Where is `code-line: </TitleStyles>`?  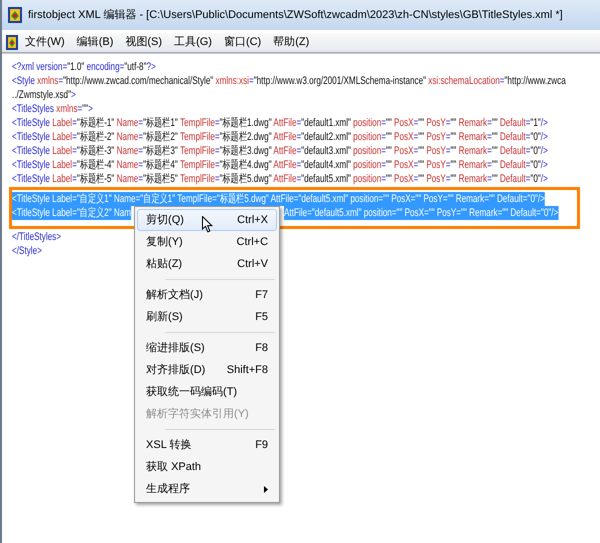 code-line: </TitleStyles> is located at coordinates (37, 237).